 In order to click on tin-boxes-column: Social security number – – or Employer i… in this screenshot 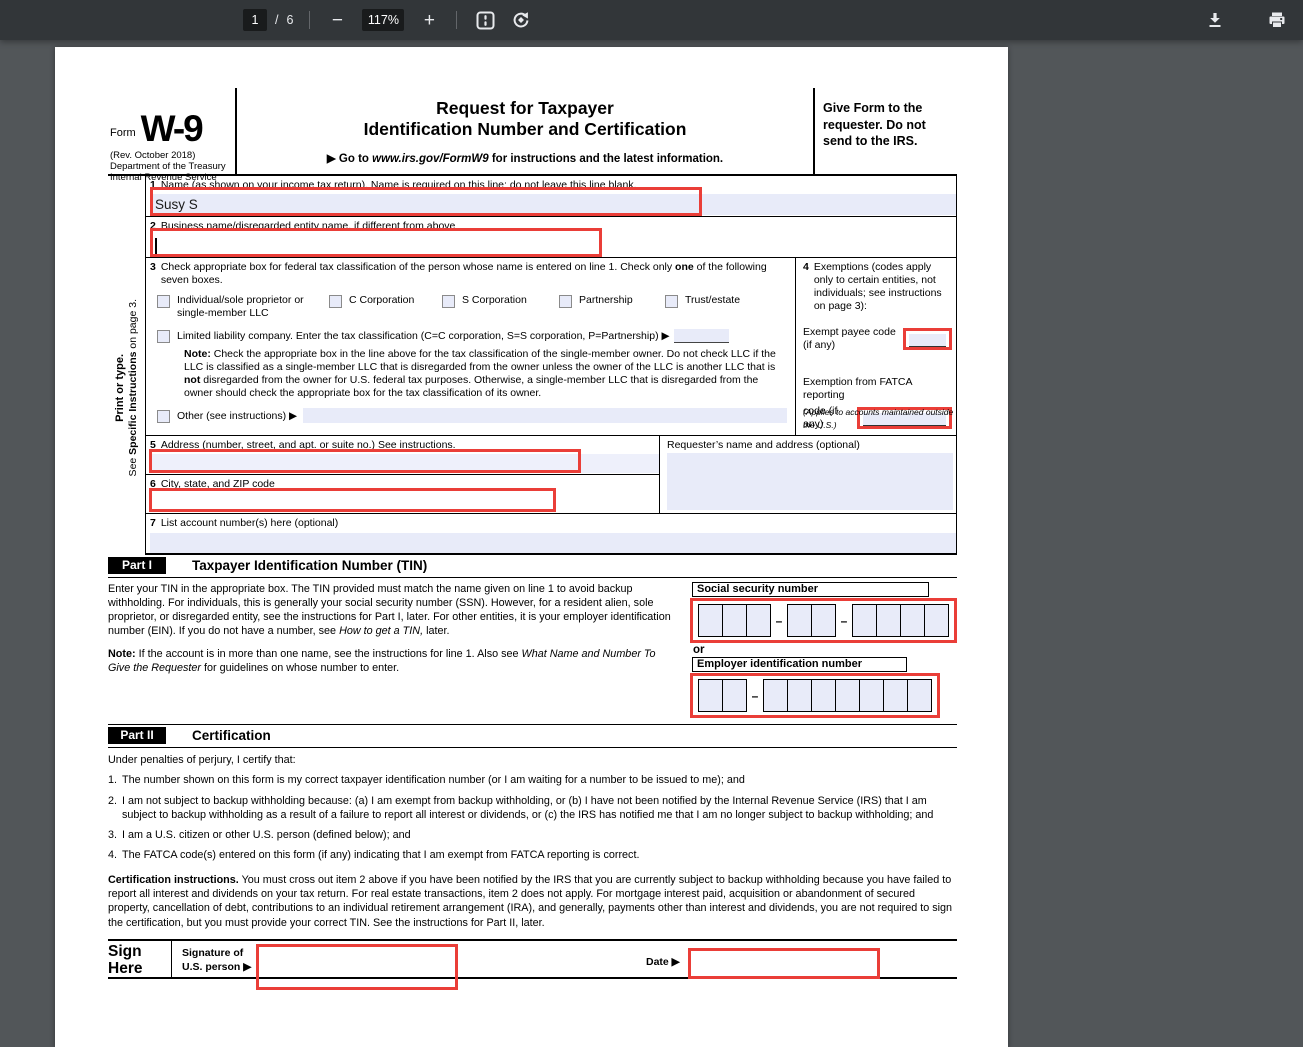, I will do `click(819, 650)`.